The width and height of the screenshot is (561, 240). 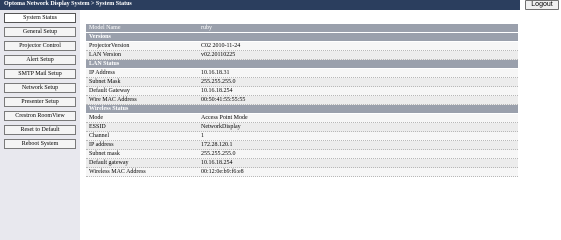 What do you see at coordinates (302, 91) in the screenshot?
I see `table-row: Default Gateway 10.16.18.254` at bounding box center [302, 91].